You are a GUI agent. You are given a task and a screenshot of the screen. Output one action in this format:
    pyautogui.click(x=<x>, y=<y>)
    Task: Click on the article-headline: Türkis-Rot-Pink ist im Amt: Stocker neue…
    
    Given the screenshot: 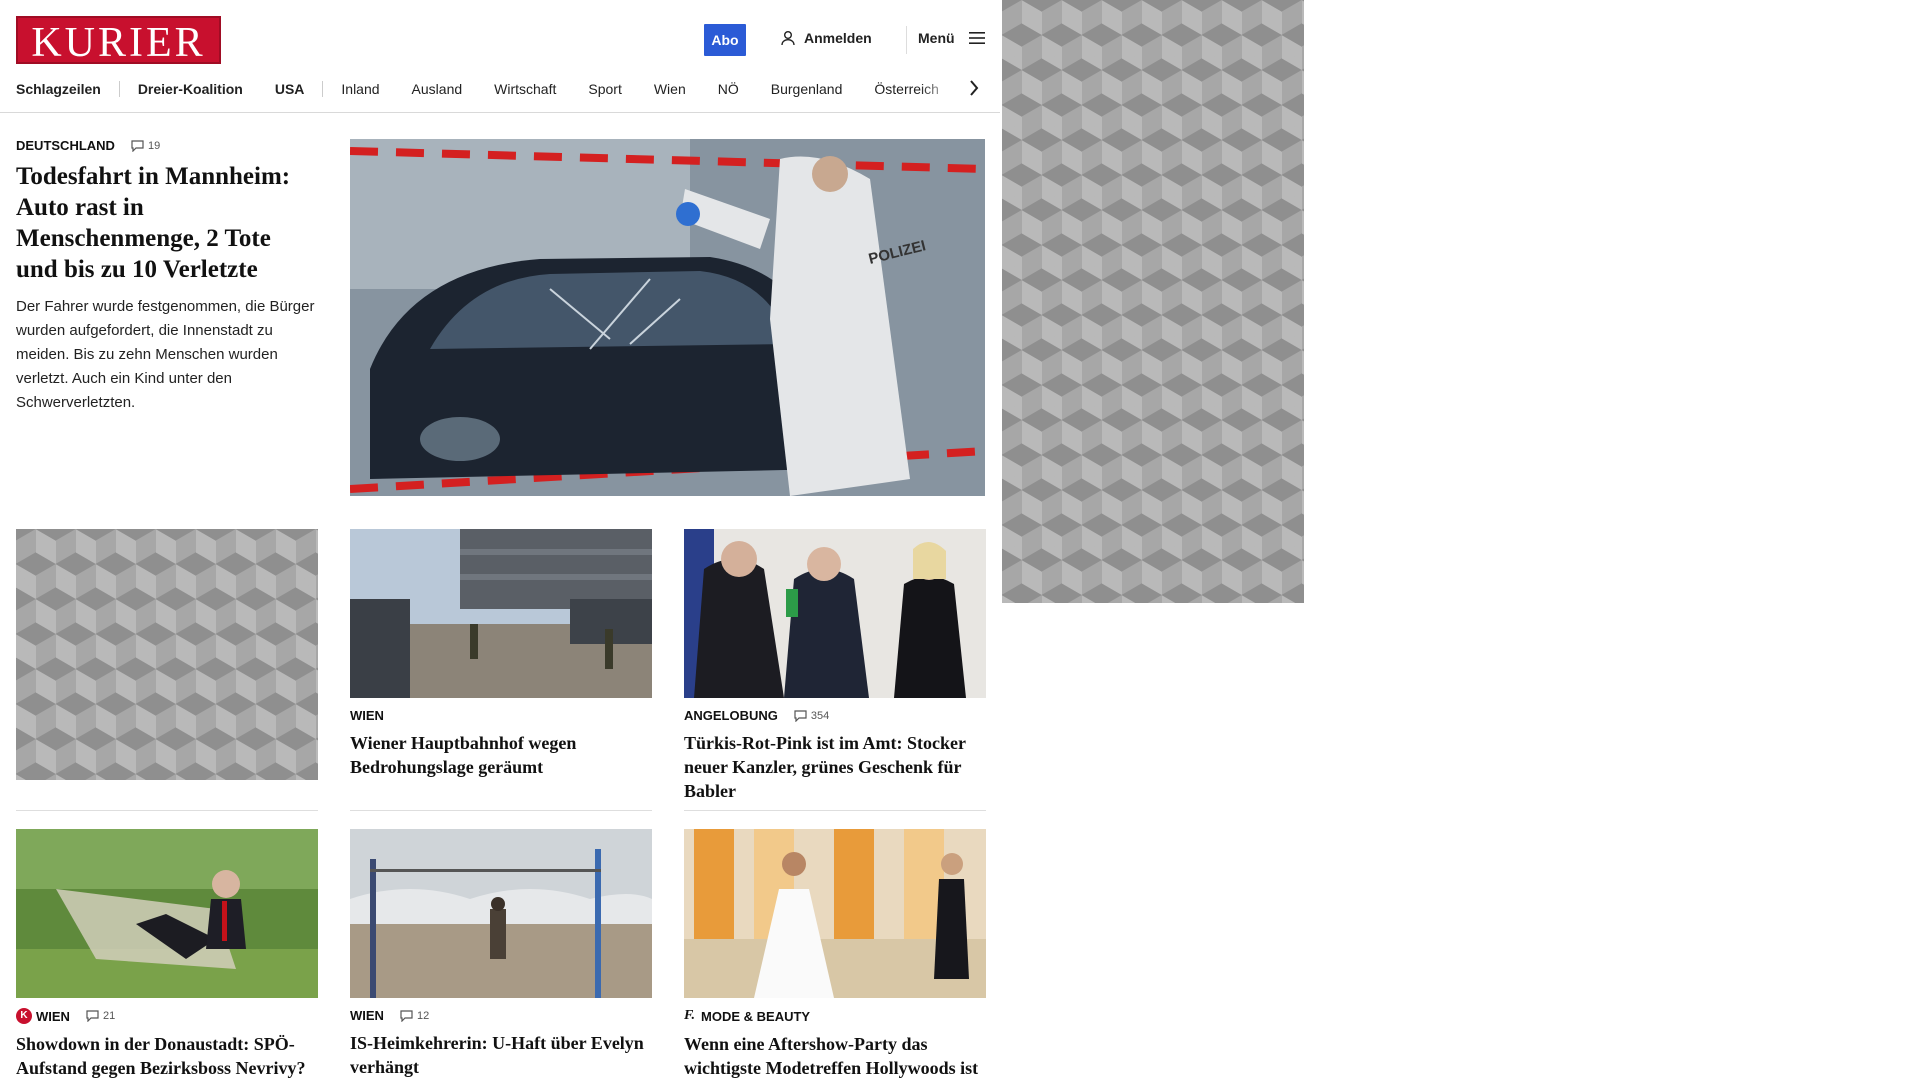 What is the action you would take?
    pyautogui.click(x=835, y=767)
    